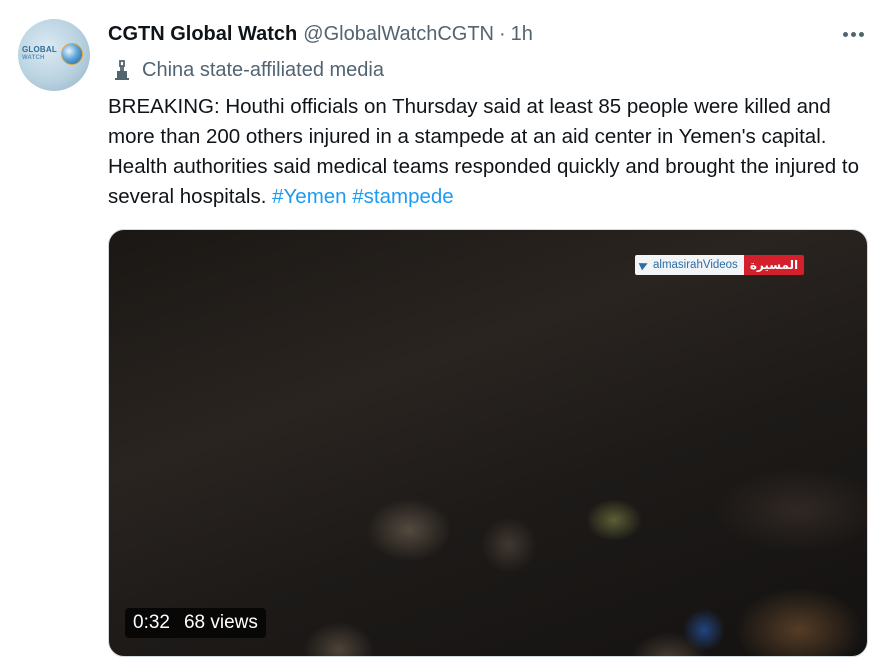  Describe the element at coordinates (695, 265) in the screenshot. I see `watermark-channel: almasirahVideos` at that location.